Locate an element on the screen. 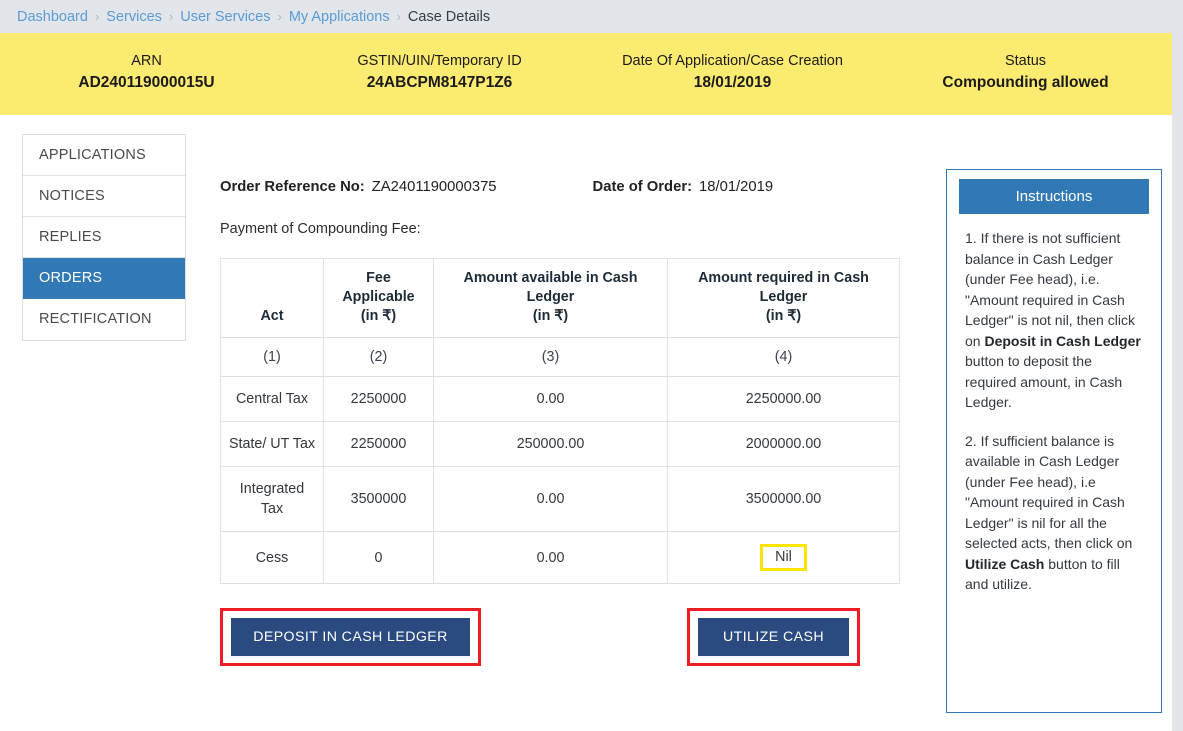 The width and height of the screenshot is (1183, 731). column-number-3: (3) is located at coordinates (550, 357).